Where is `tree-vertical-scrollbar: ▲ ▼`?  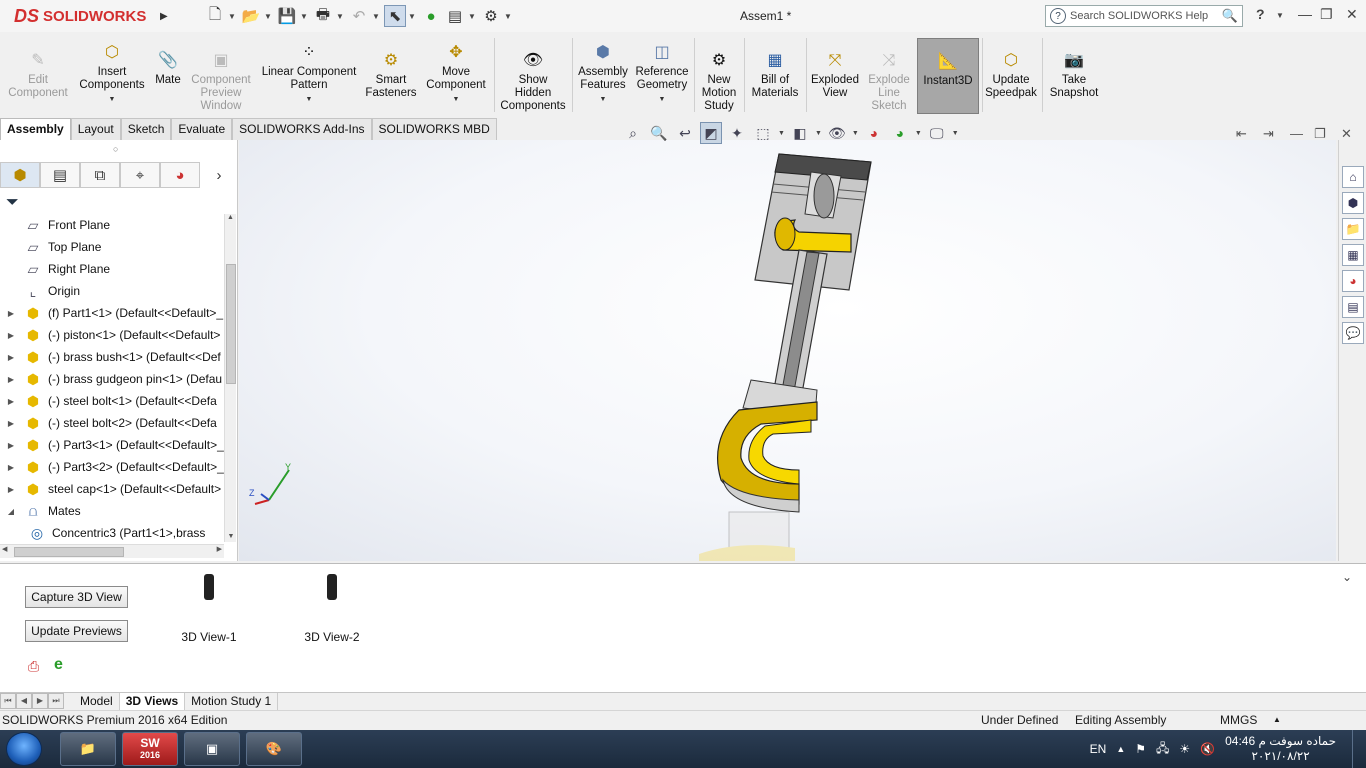
tree-vertical-scrollbar: ▲ ▼ is located at coordinates (230, 378).